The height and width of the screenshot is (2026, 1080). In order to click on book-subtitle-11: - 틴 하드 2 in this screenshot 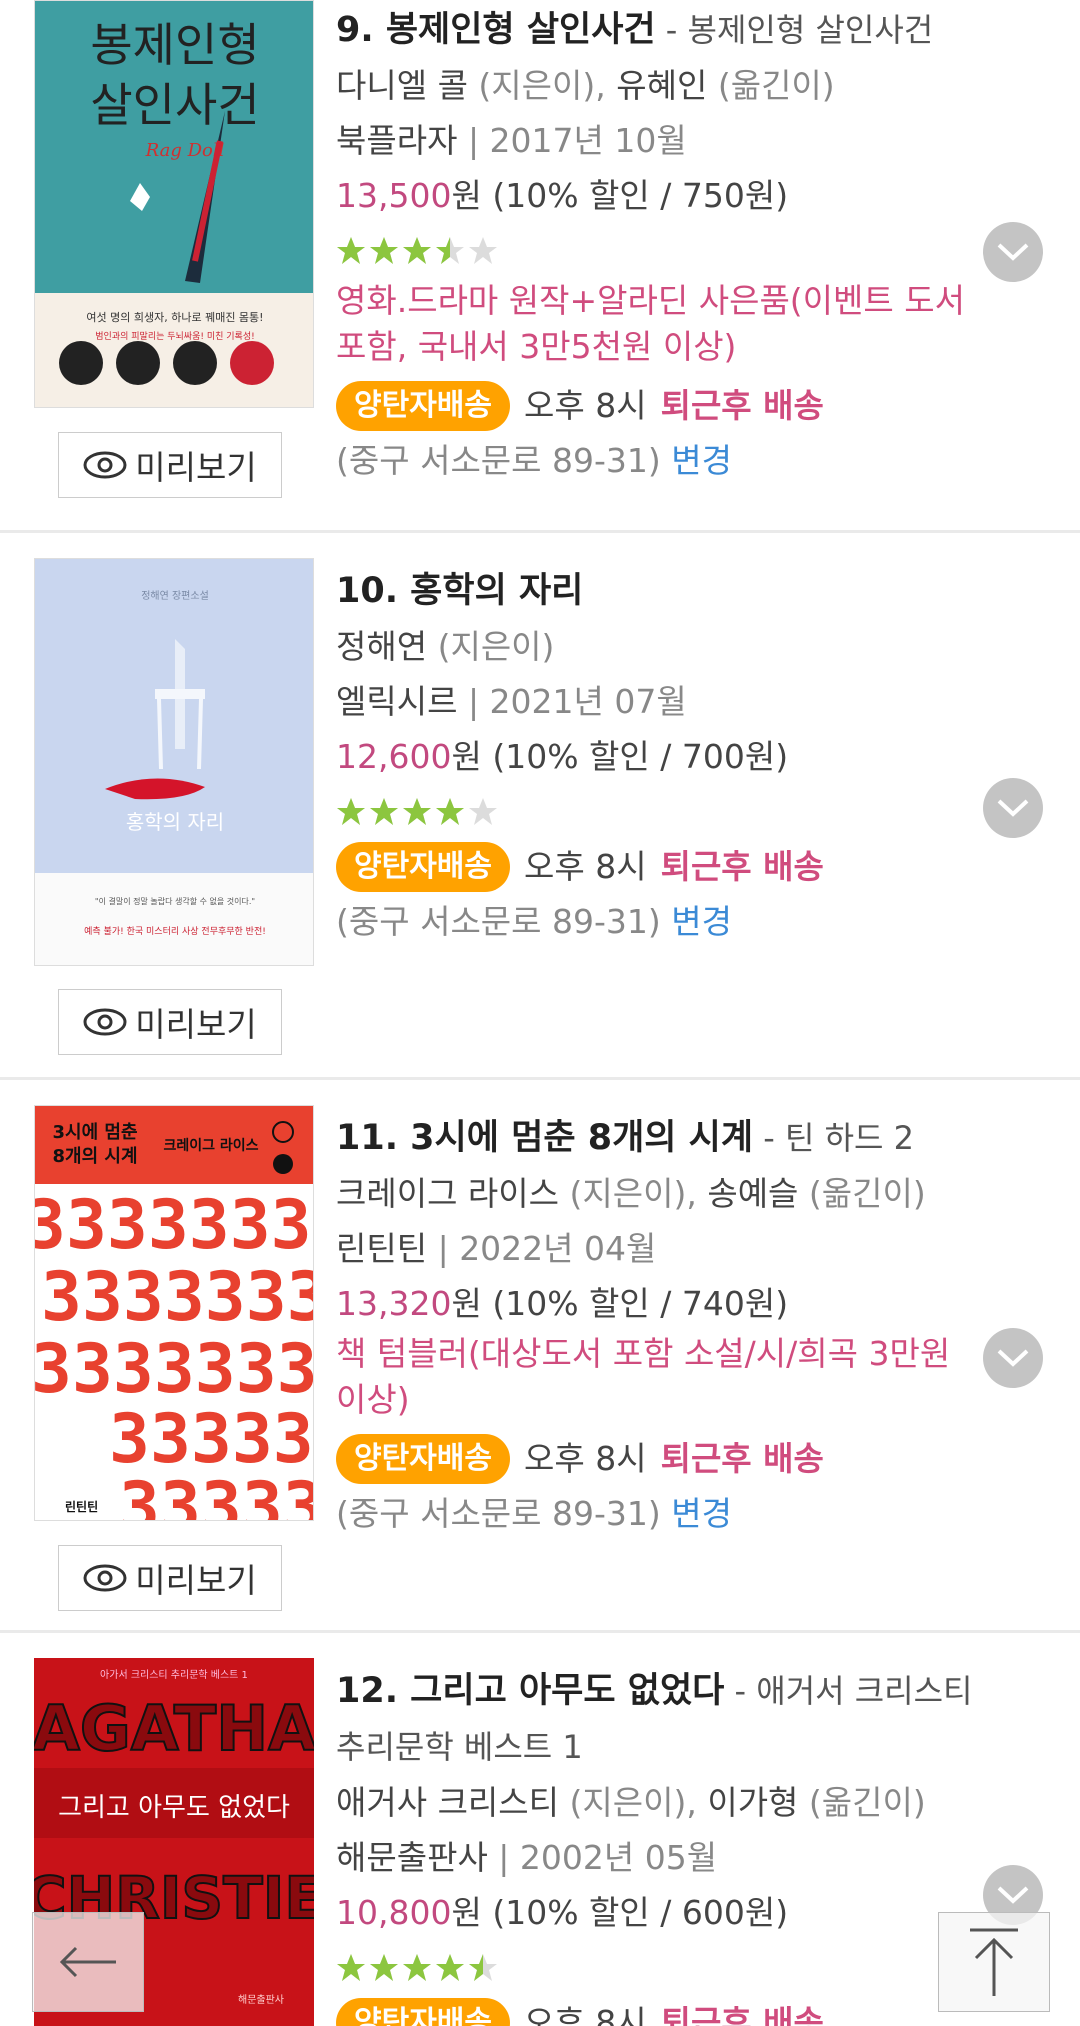, I will do `click(833, 1138)`.